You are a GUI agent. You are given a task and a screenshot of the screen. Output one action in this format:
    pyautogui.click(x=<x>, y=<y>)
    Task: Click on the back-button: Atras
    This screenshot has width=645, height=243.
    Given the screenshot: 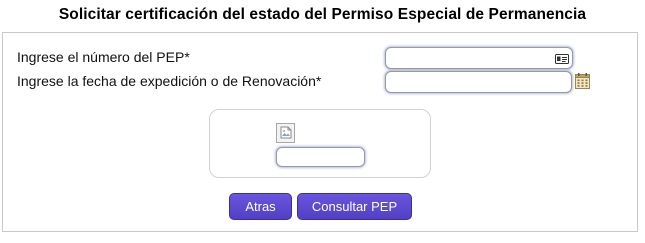 What is the action you would take?
    pyautogui.click(x=260, y=206)
    